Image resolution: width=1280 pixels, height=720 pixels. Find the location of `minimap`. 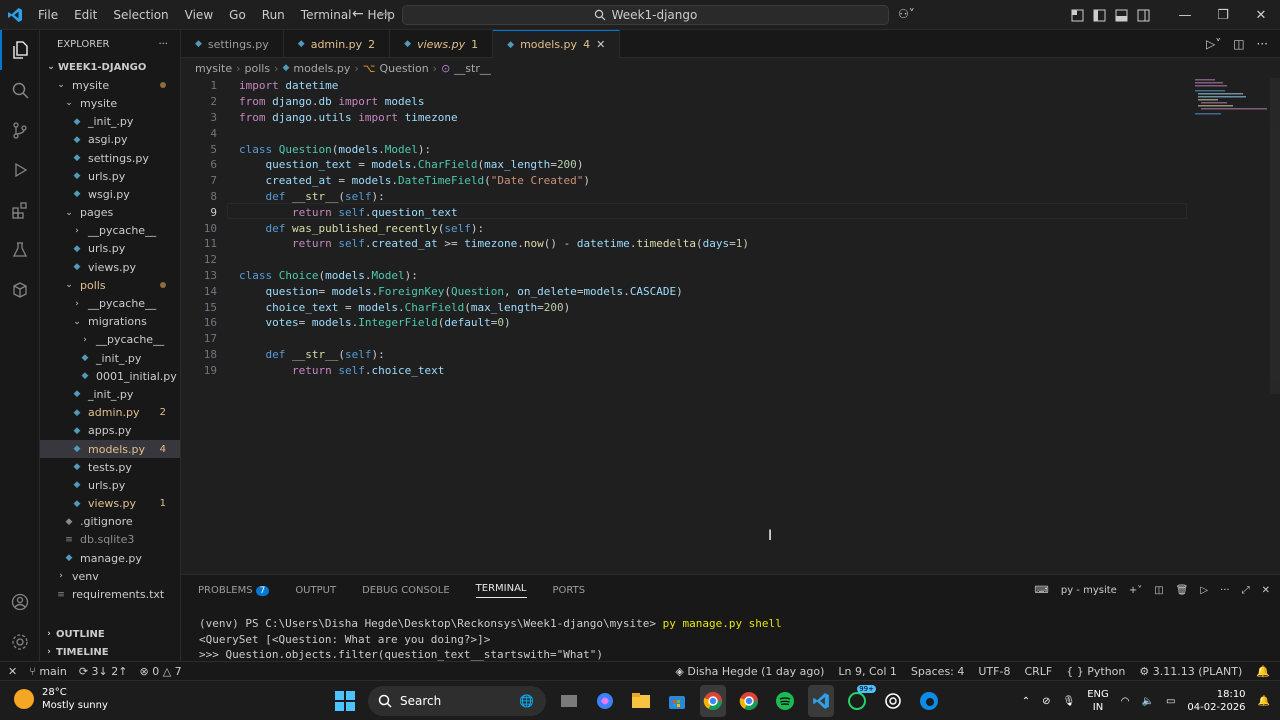

minimap is located at coordinates (1230, 98).